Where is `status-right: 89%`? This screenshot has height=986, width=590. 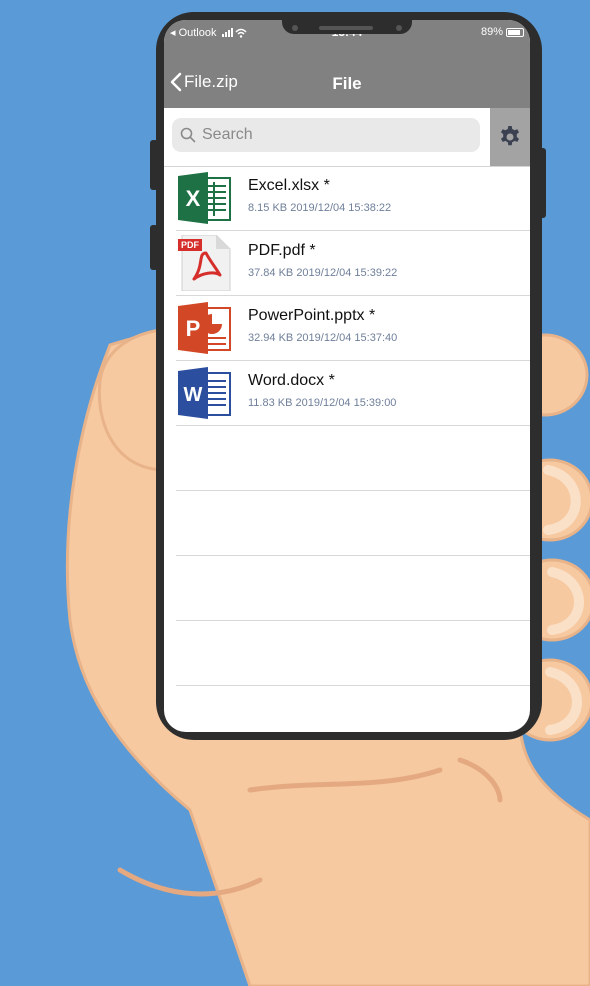
status-right: 89% is located at coordinates (502, 32).